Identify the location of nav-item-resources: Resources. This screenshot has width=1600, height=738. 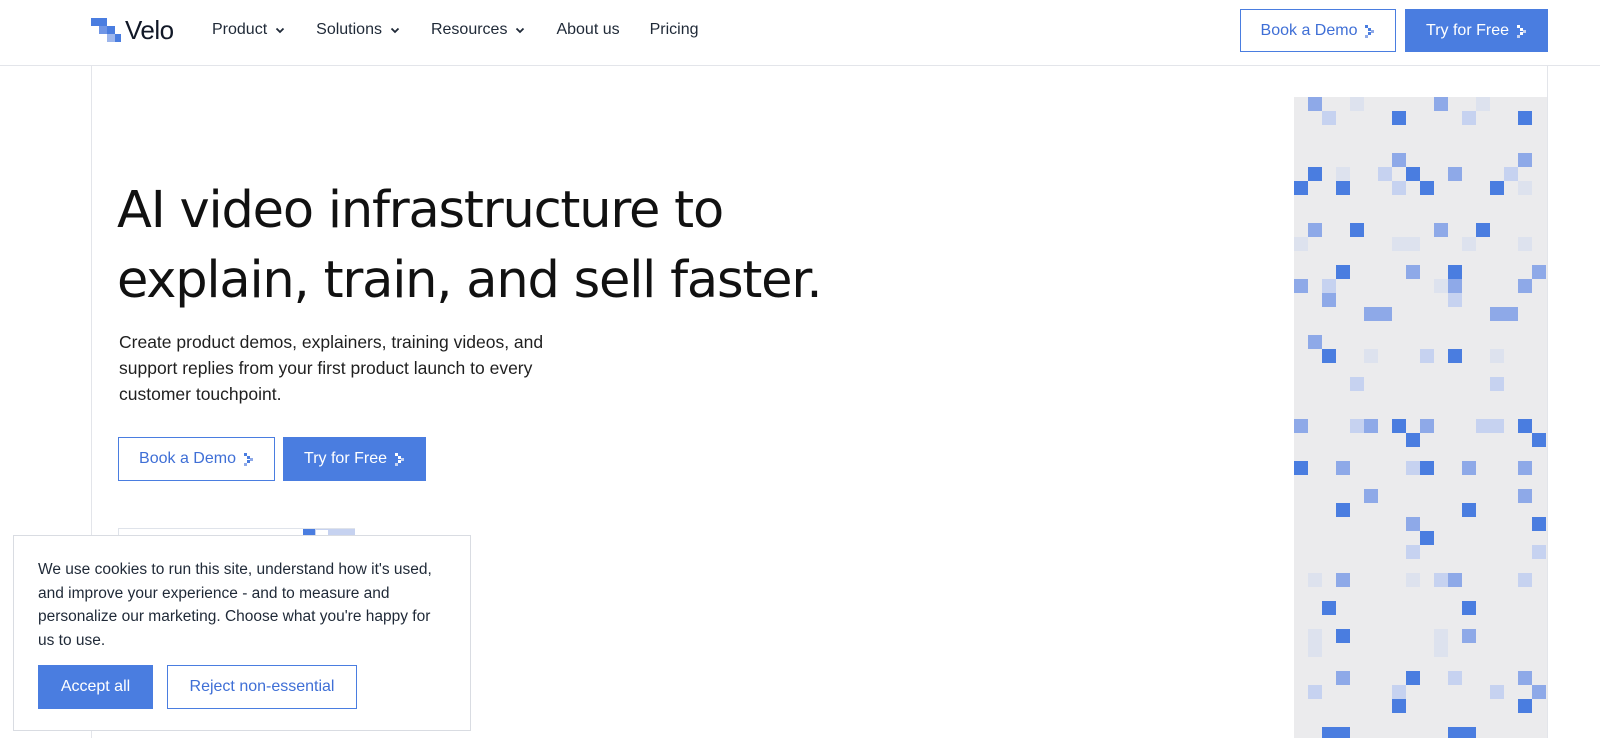
(478, 30).